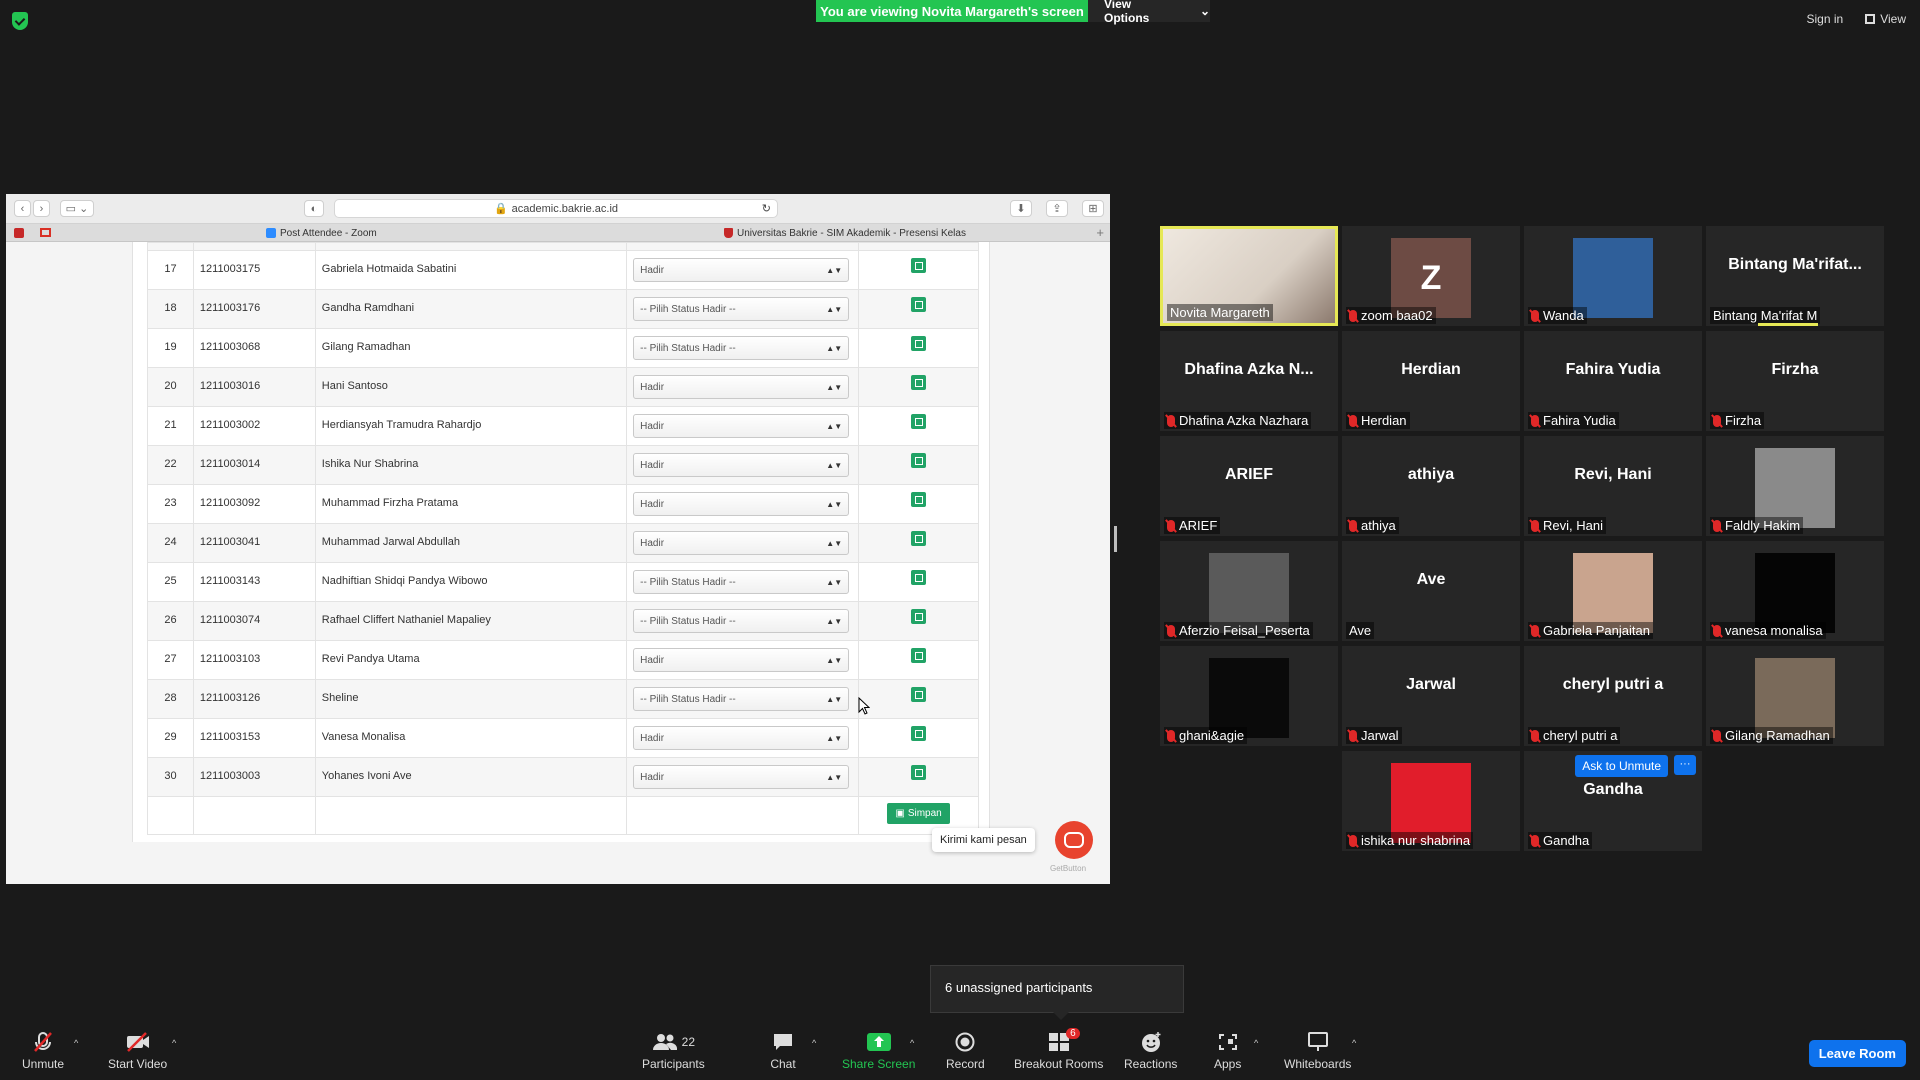 Image resolution: width=1920 pixels, height=1080 pixels. I want to click on participant-tile: Revi, Hani Revi, Hani, so click(1613, 486).